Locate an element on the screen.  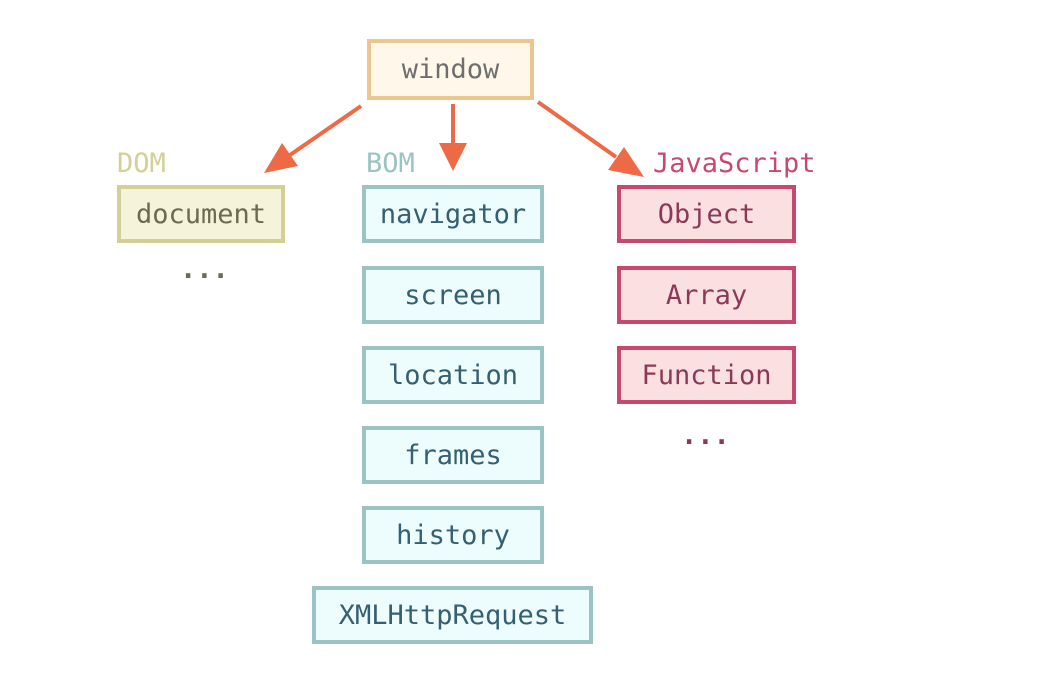
dom-label: DOM is located at coordinates (141, 163).